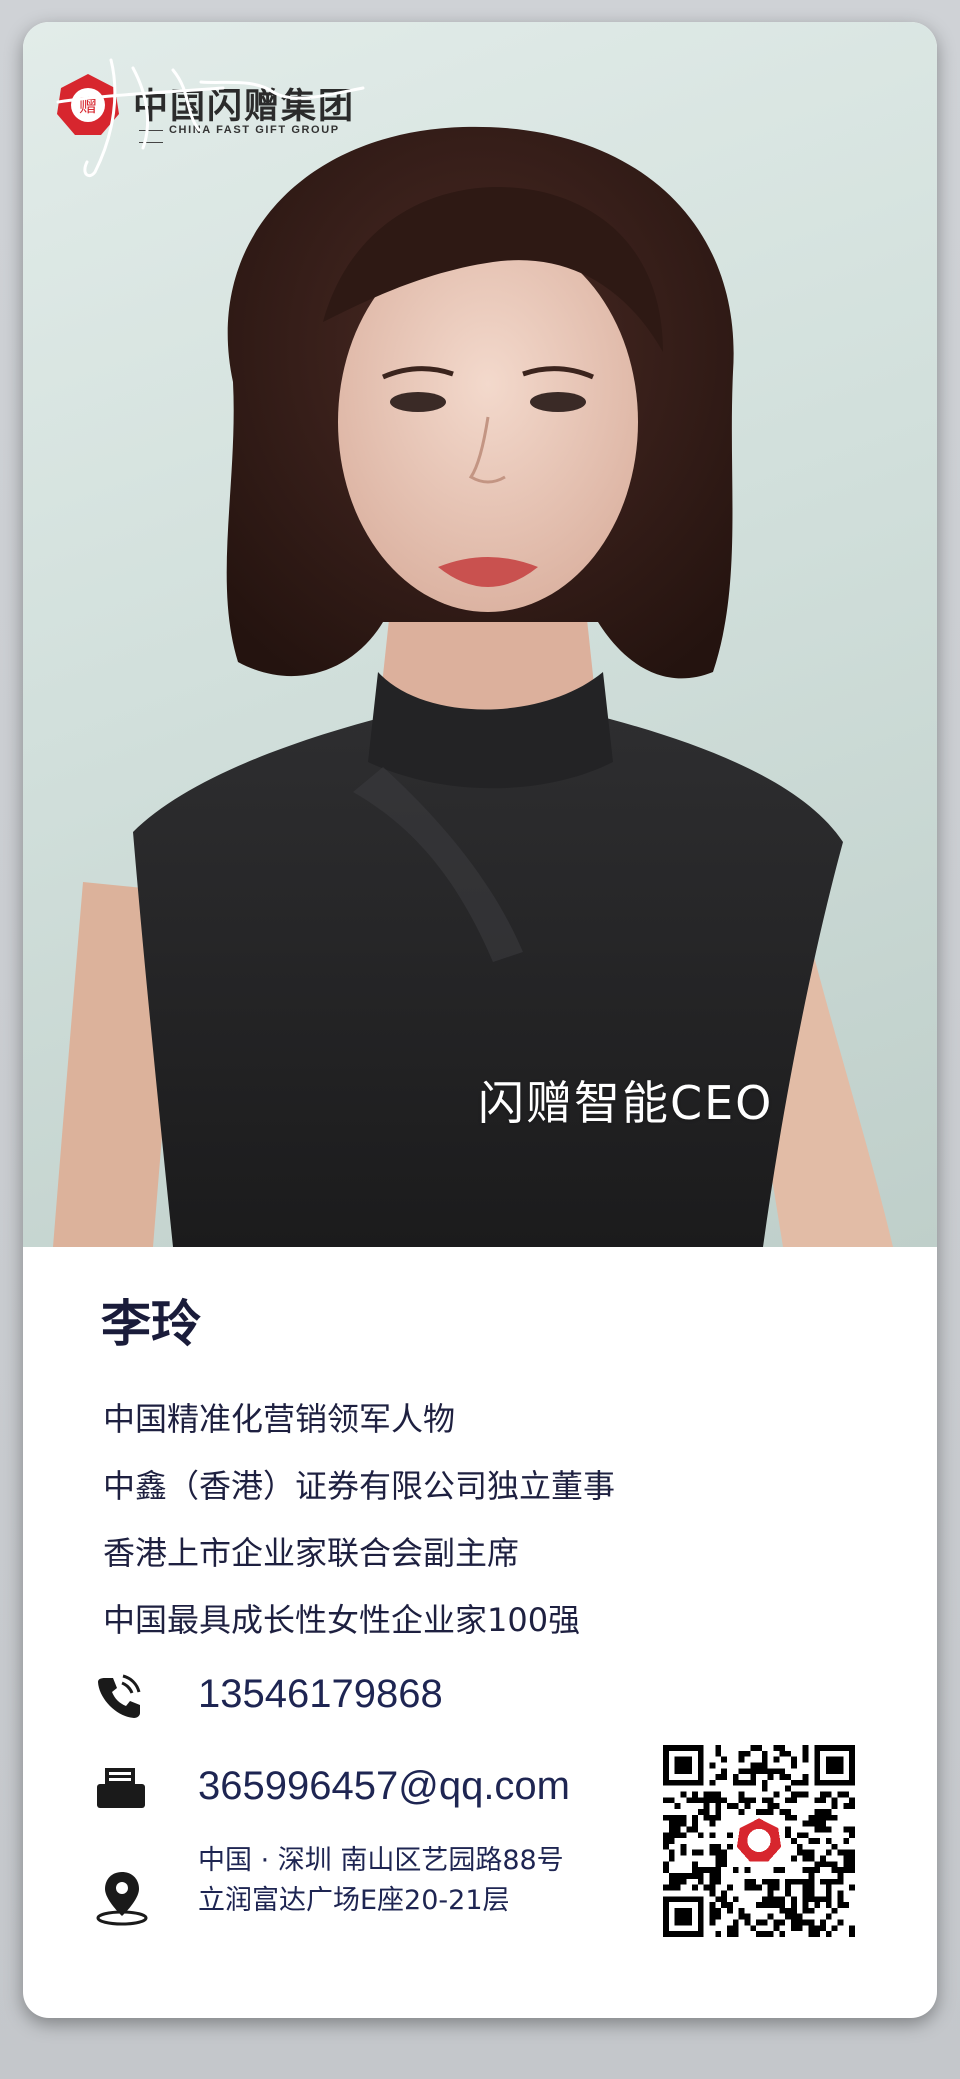 The image size is (960, 2079). Describe the element at coordinates (354, 1900) in the screenshot. I see `address-line-2: 立润富达广场E座20-21层` at that location.